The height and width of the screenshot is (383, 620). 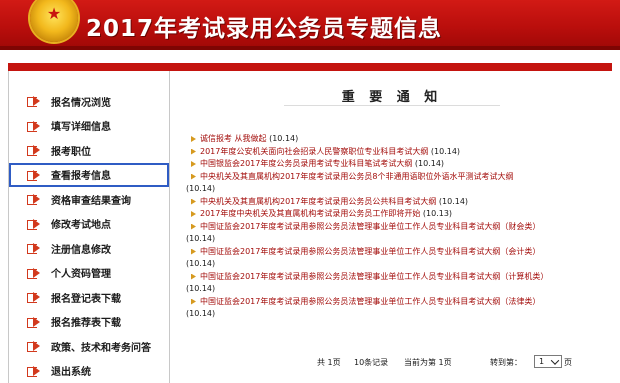 I want to click on pager-current-page: 当前为第 1页, so click(x=428, y=362).